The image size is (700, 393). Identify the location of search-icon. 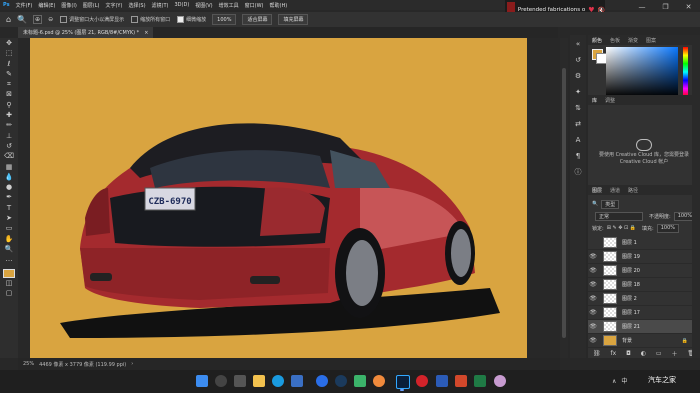
(221, 381).